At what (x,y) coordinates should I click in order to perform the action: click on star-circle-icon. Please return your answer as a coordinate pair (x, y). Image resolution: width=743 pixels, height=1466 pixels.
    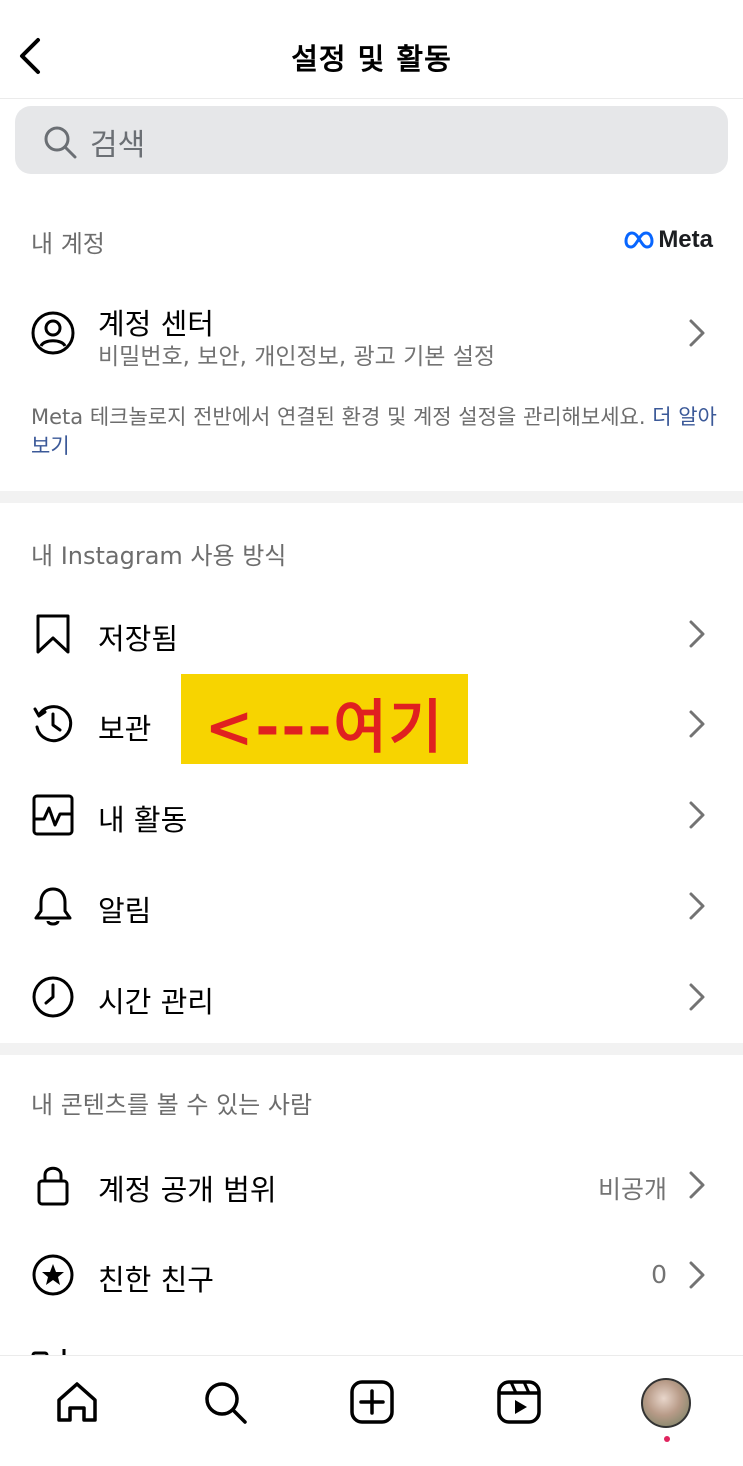
    Looking at the image, I should click on (53, 1275).